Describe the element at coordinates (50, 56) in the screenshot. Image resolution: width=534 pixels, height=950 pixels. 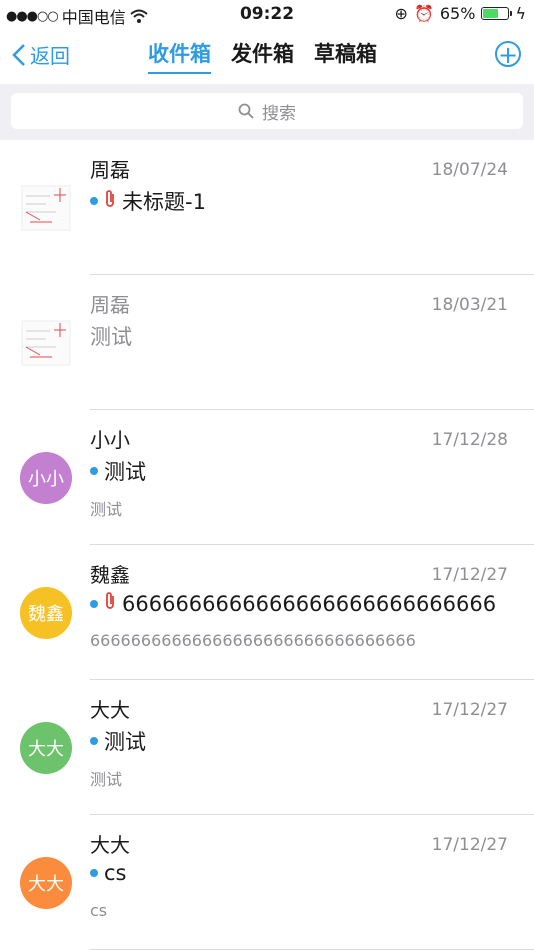
I see `back-label: 返回` at that location.